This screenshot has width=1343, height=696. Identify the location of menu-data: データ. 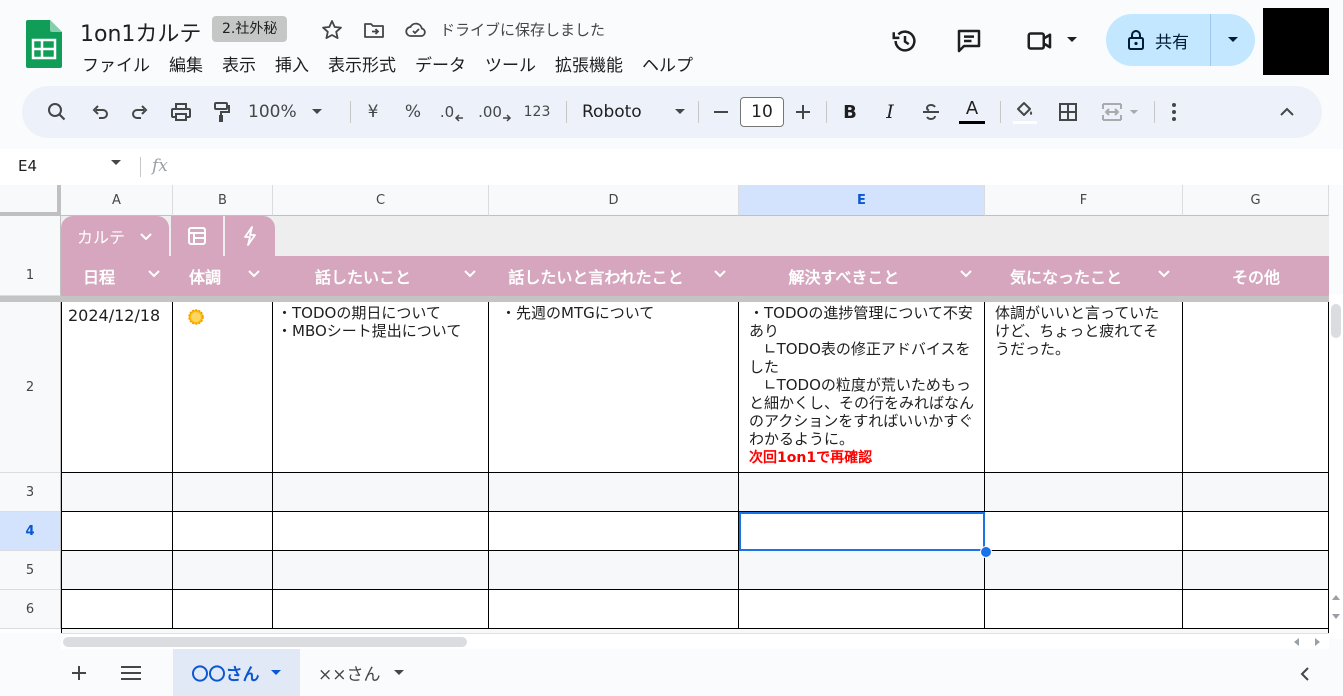
(440, 63).